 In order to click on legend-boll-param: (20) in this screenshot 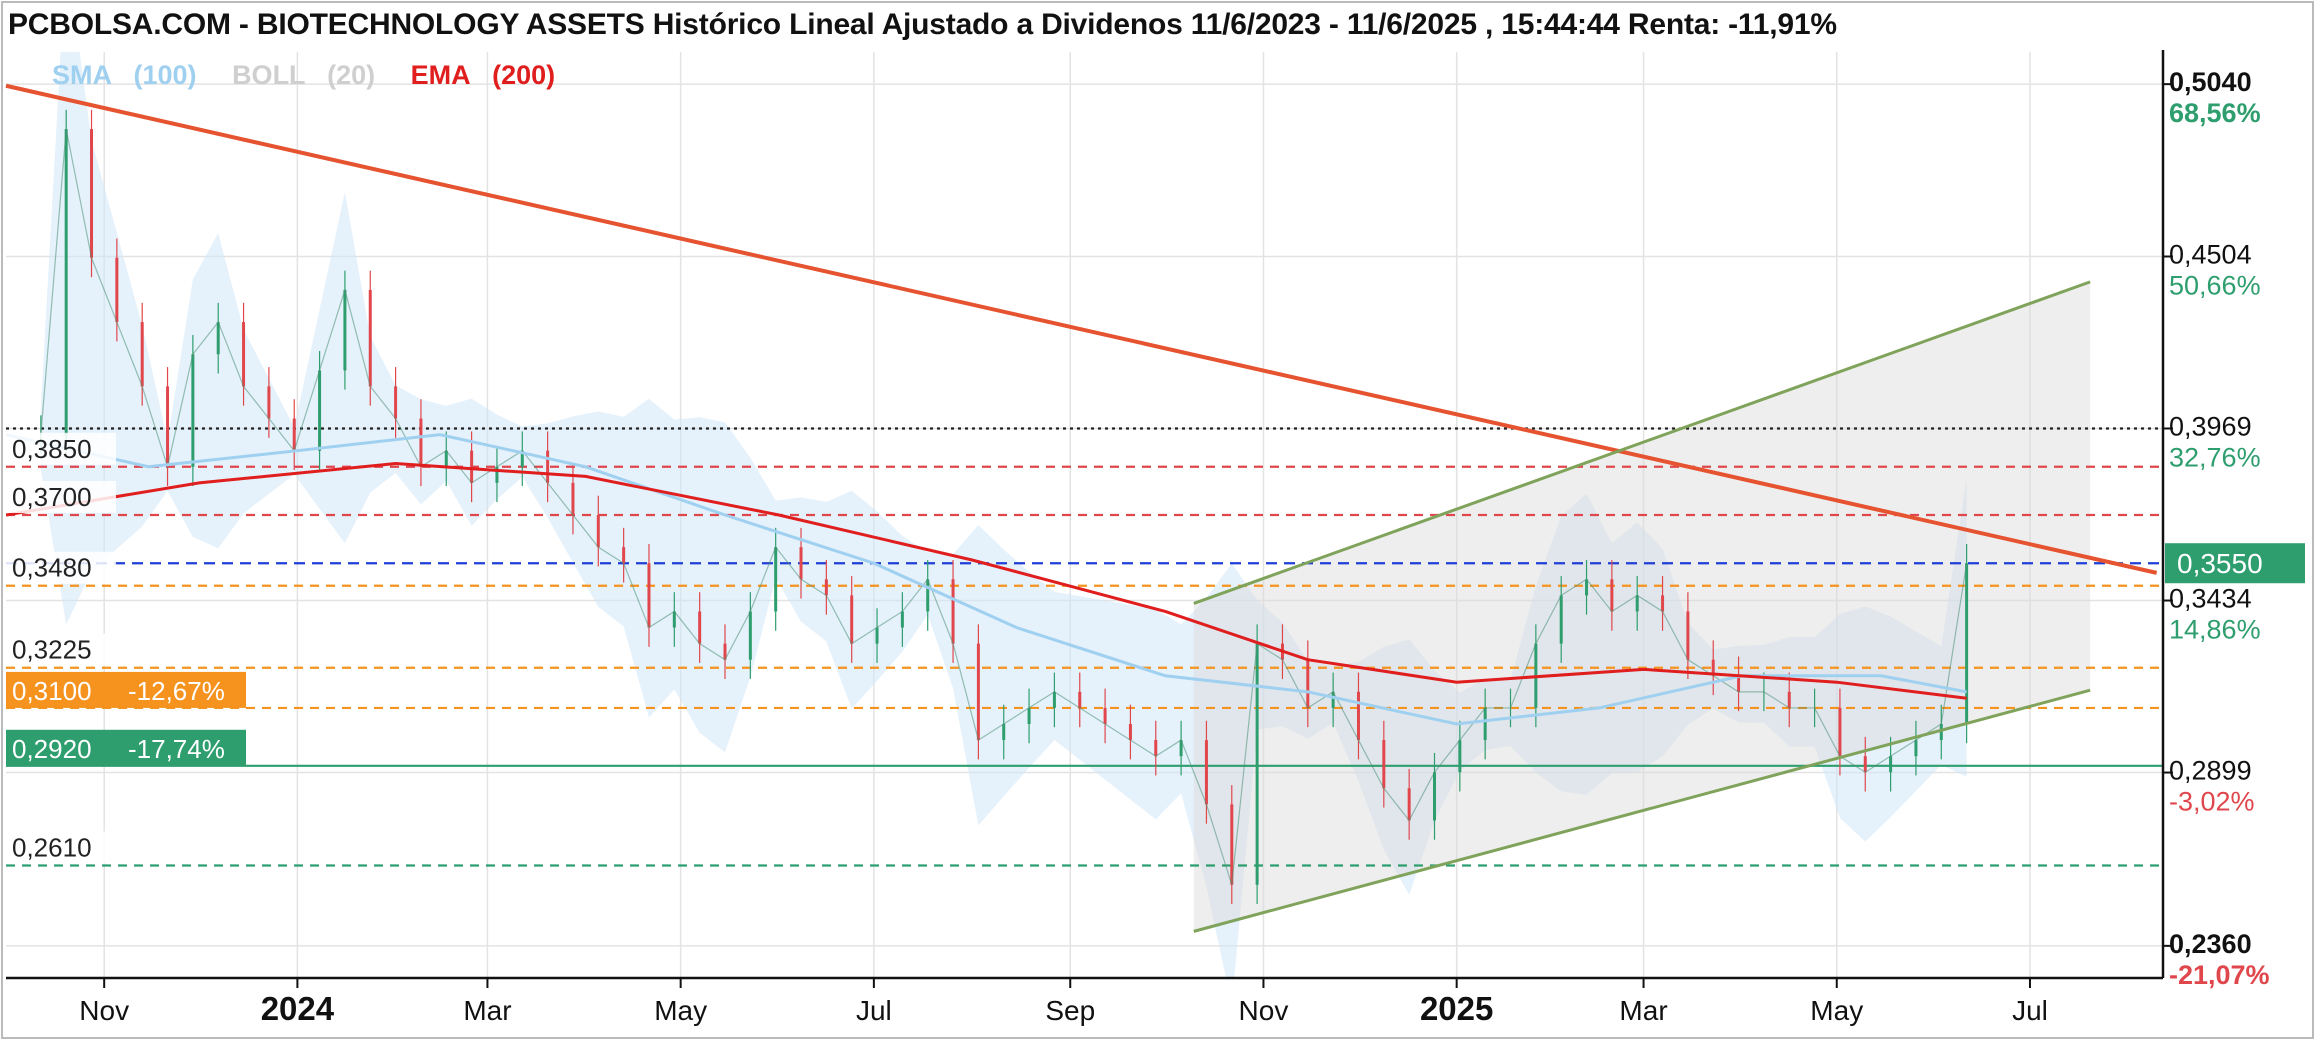, I will do `click(351, 75)`.